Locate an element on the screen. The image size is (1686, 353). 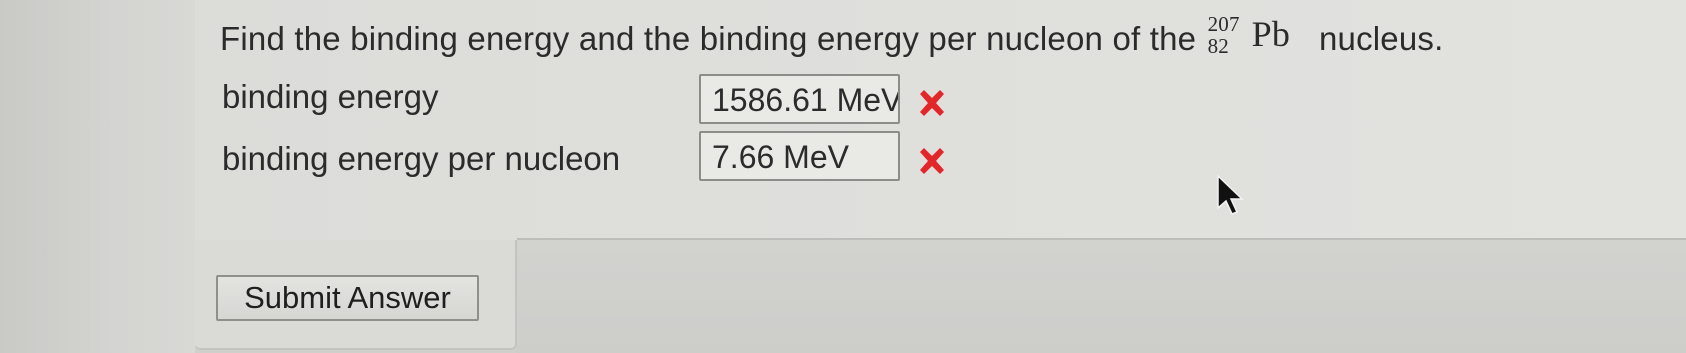
atomic-number: 82 is located at coordinates (1218, 46).